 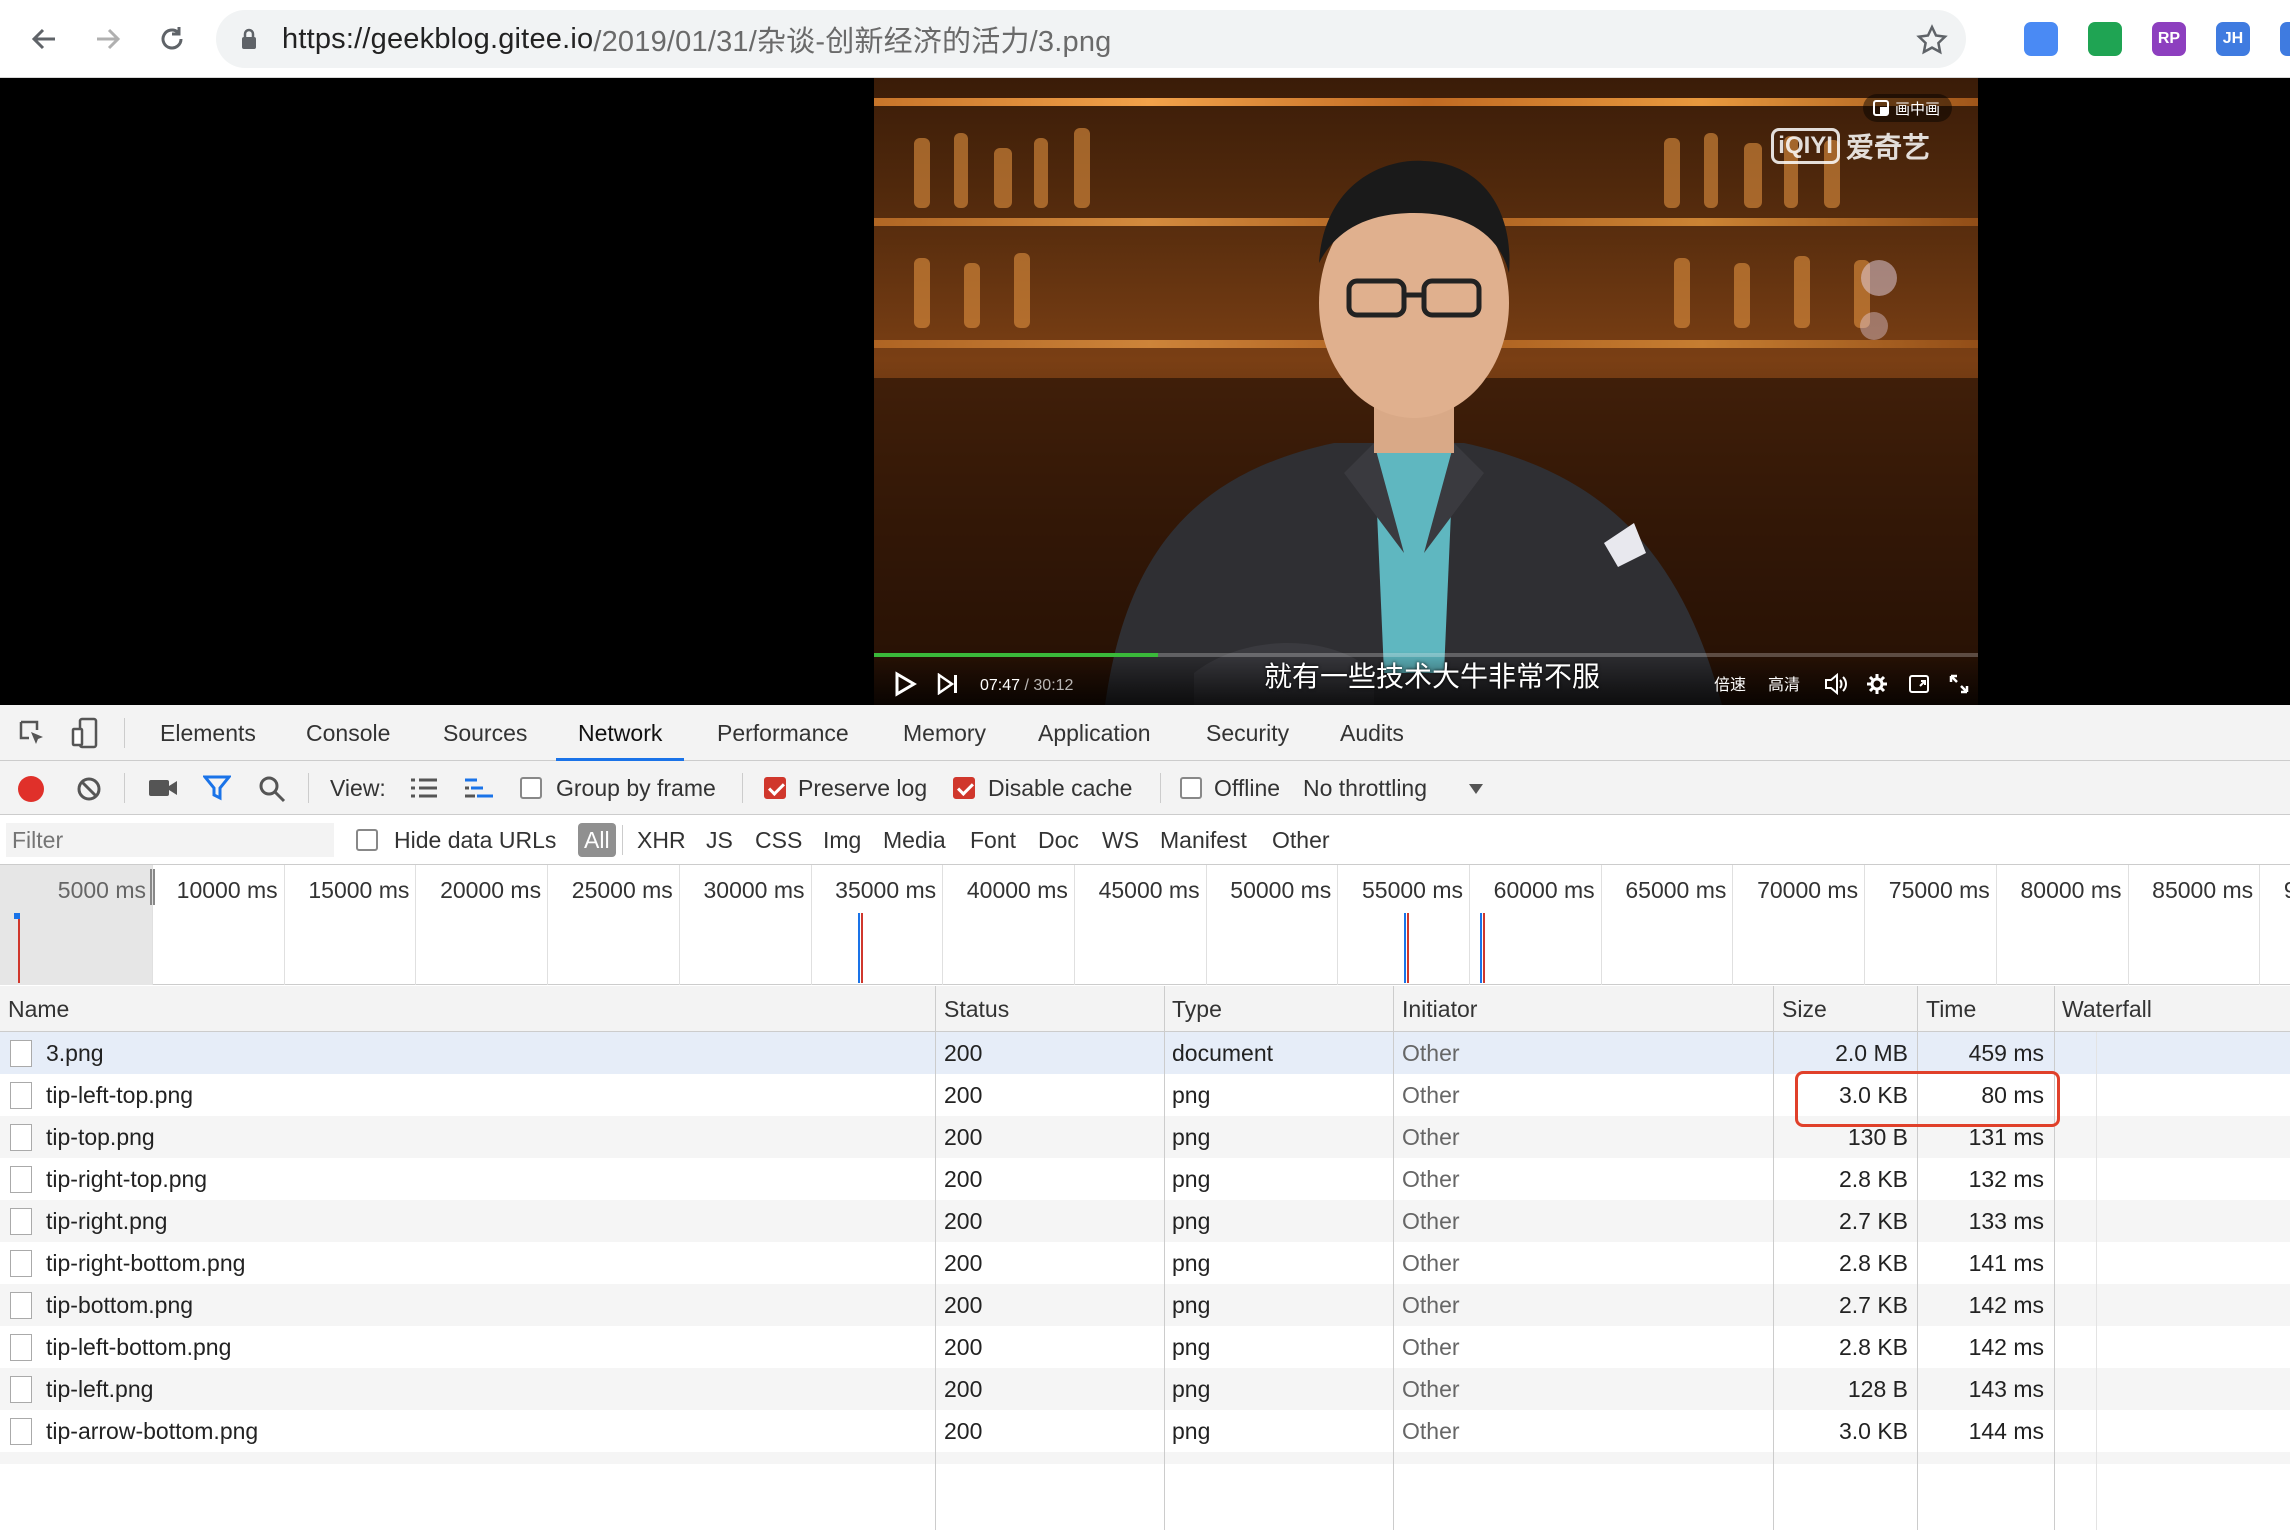 I want to click on cell-size: 128 B, so click(x=1877, y=1389).